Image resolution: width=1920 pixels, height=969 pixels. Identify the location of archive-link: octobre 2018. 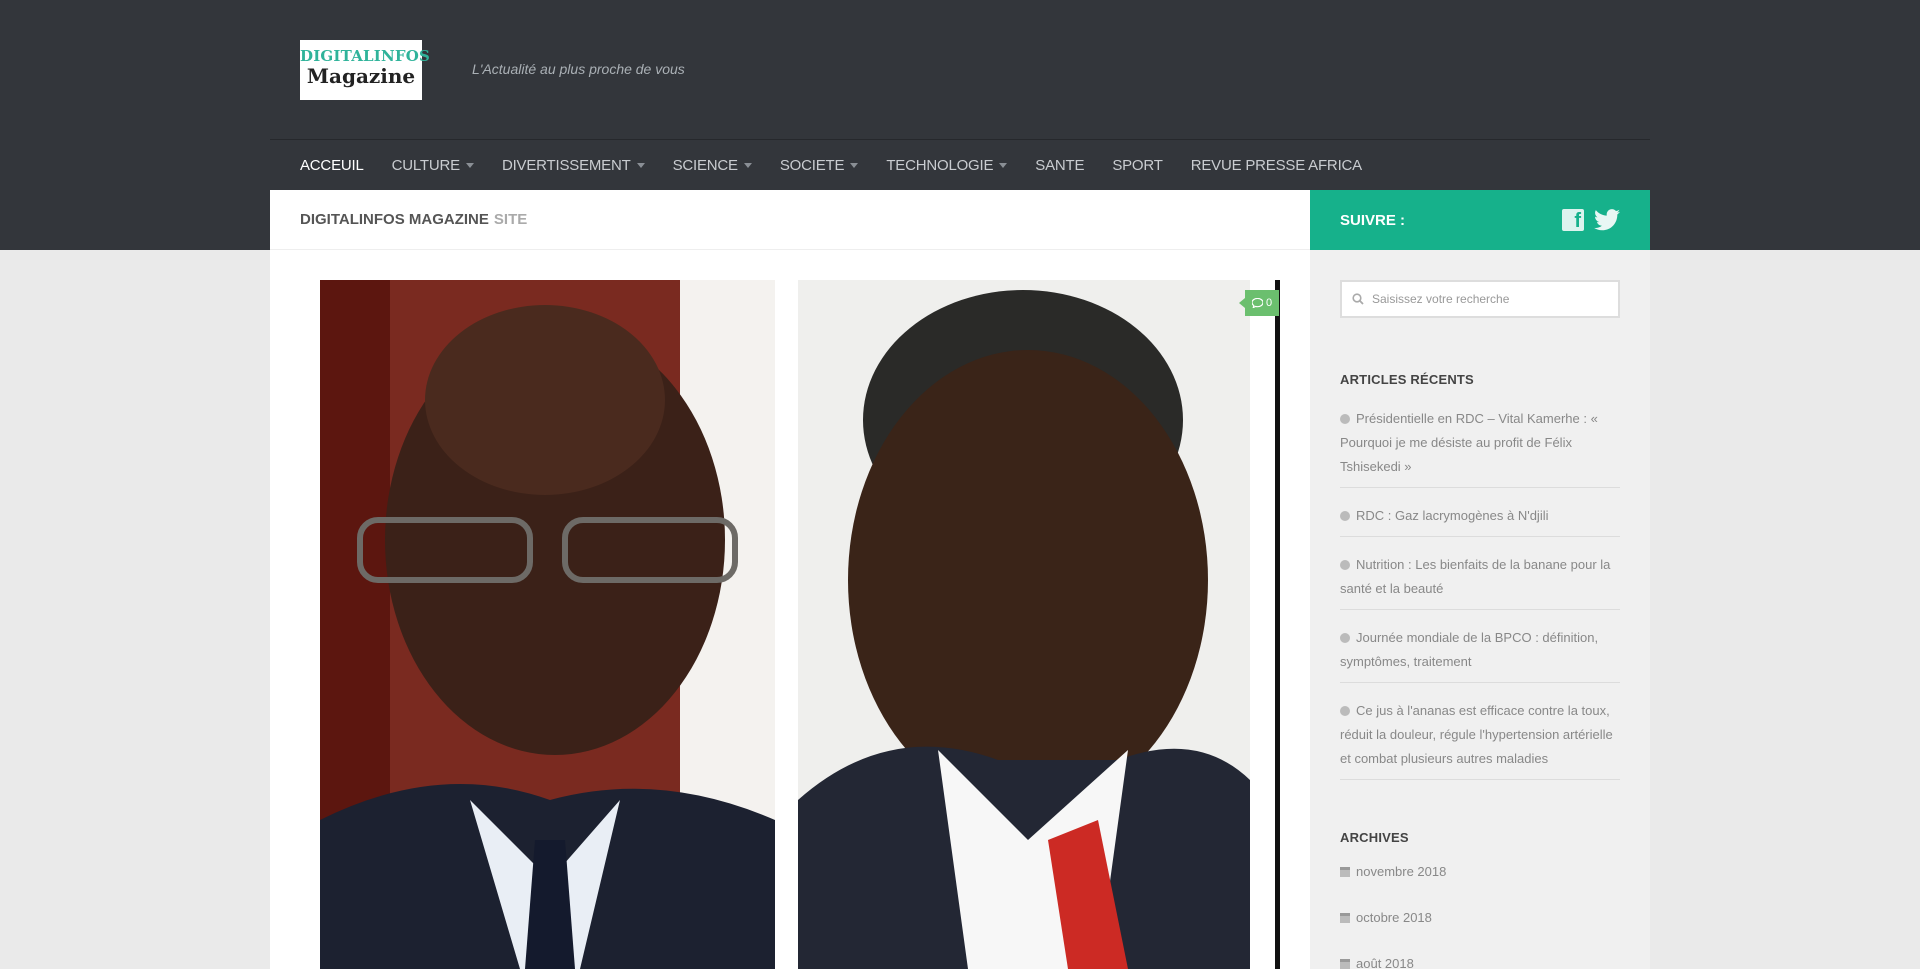
(1394, 917).